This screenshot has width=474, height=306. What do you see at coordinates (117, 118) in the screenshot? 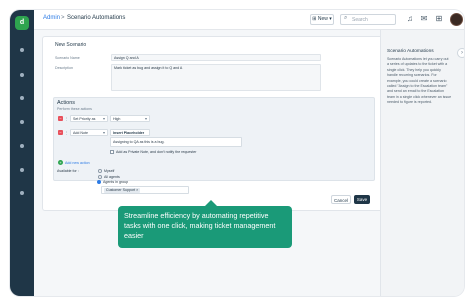
I see `priority-select-value: High` at bounding box center [117, 118].